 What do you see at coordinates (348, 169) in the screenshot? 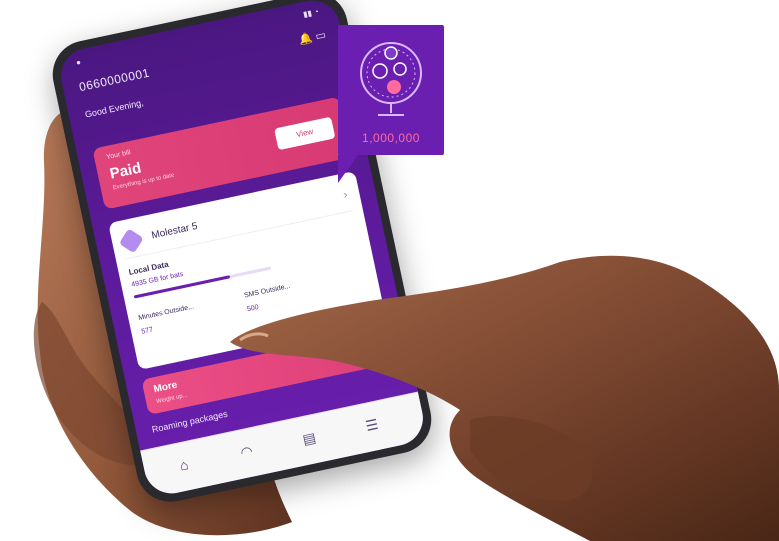
I see `tooltip-pointer` at bounding box center [348, 169].